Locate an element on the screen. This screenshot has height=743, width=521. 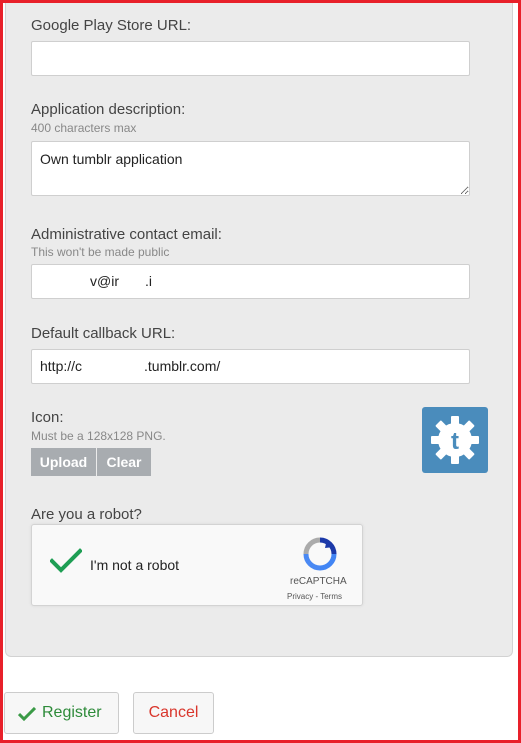
contact-email-hint: This won't be made public is located at coordinates (100, 252).